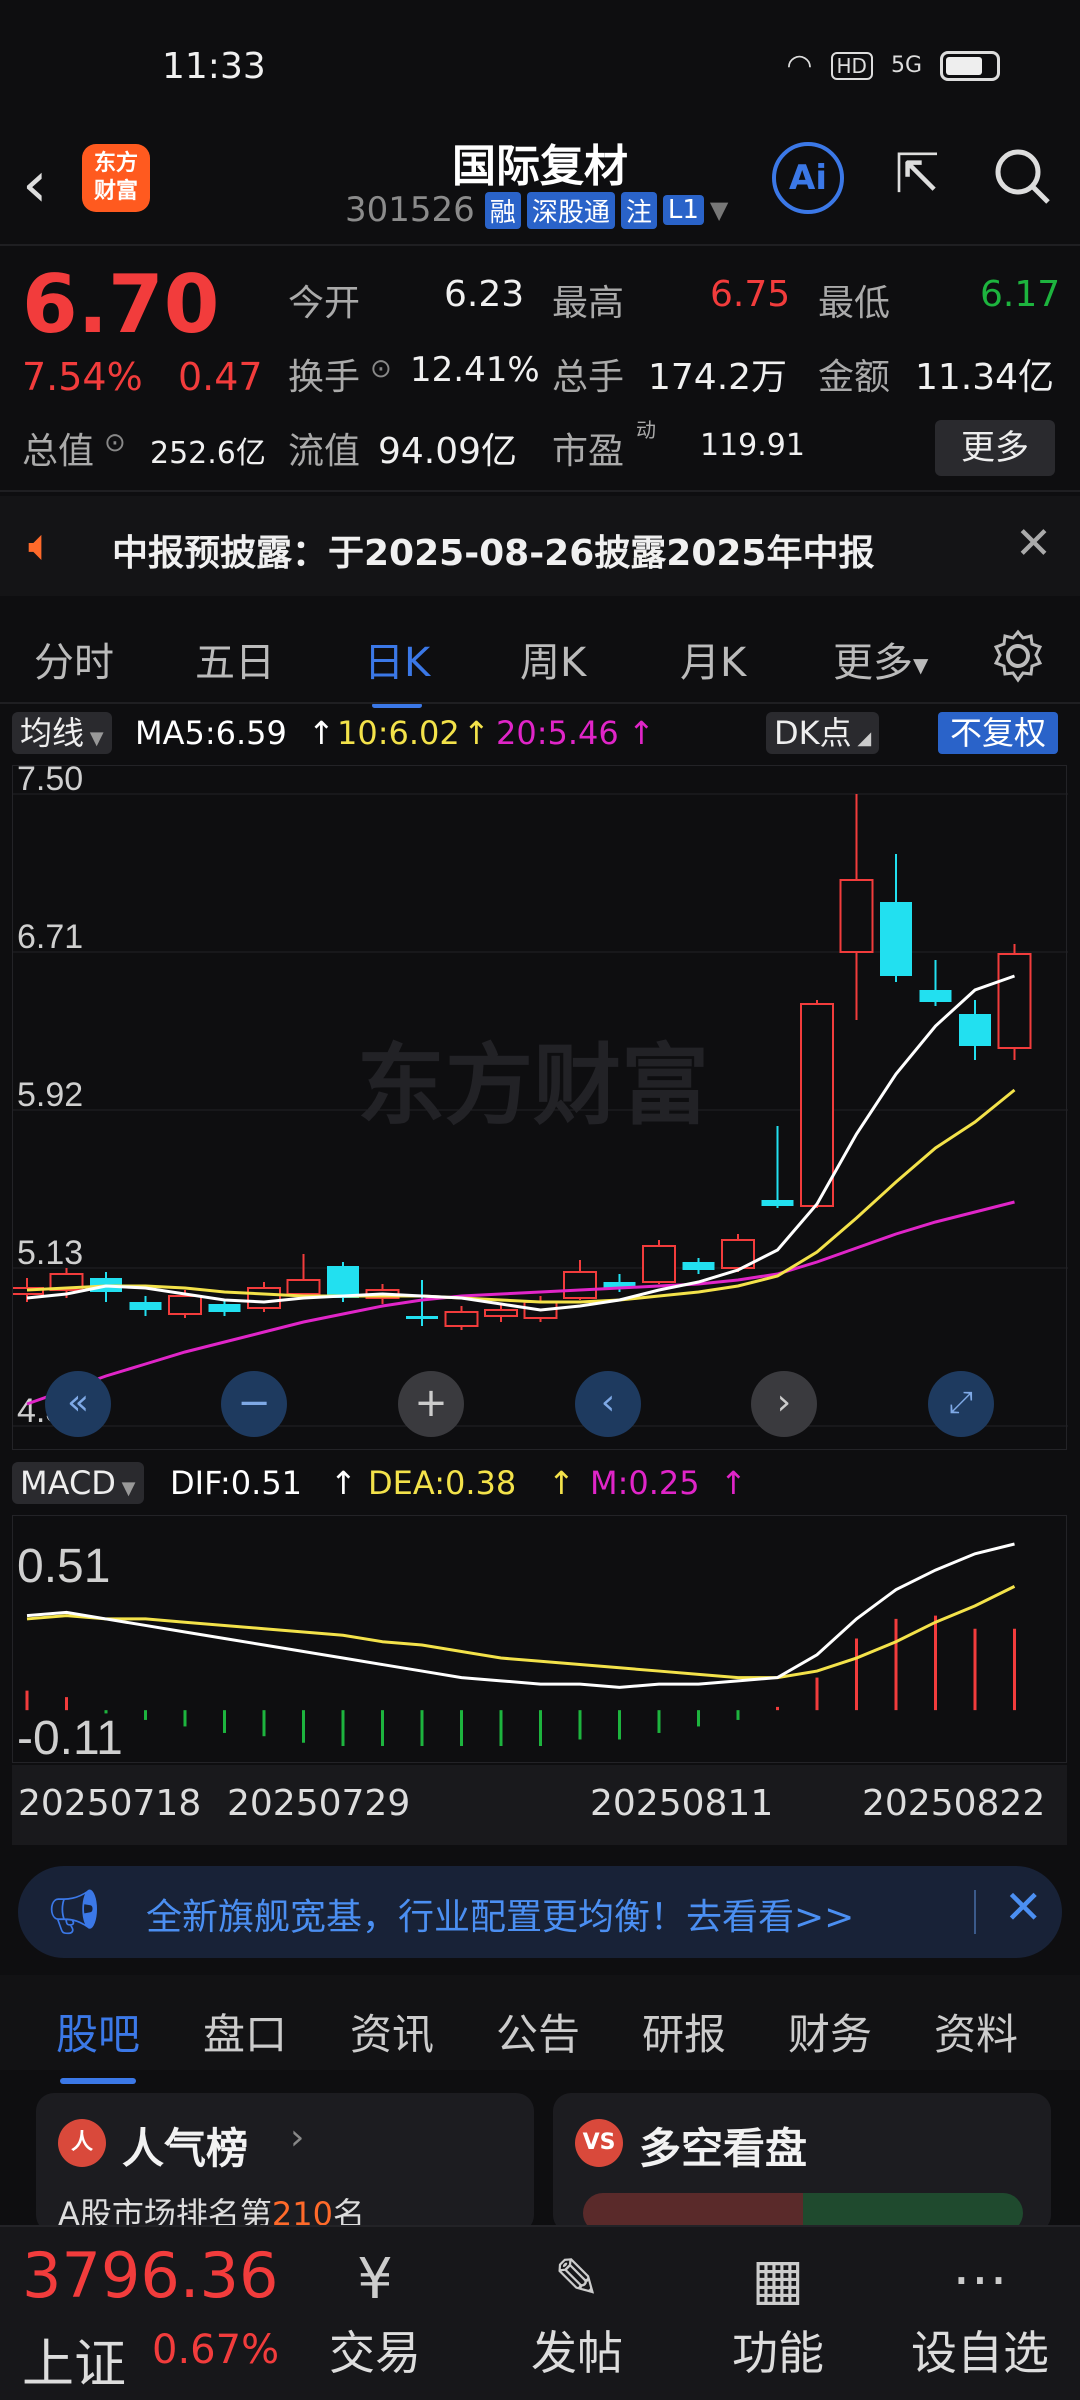 This screenshot has width=1080, height=2400. What do you see at coordinates (718, 377) in the screenshot?
I see `volume-value: 174.2万` at bounding box center [718, 377].